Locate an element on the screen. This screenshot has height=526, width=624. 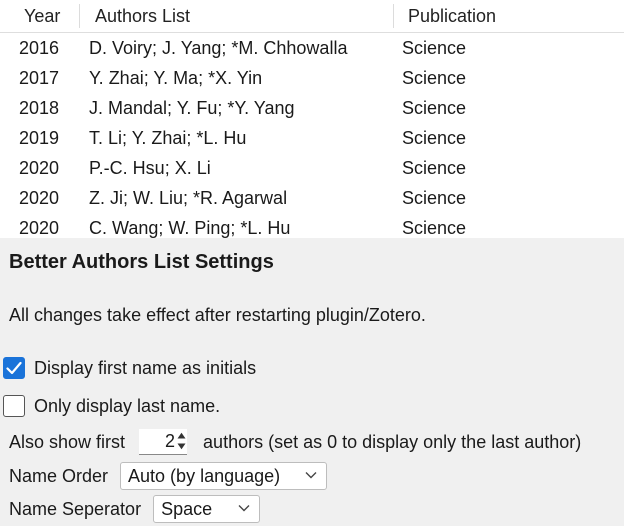
cell-year: 2016 is located at coordinates (39, 48).